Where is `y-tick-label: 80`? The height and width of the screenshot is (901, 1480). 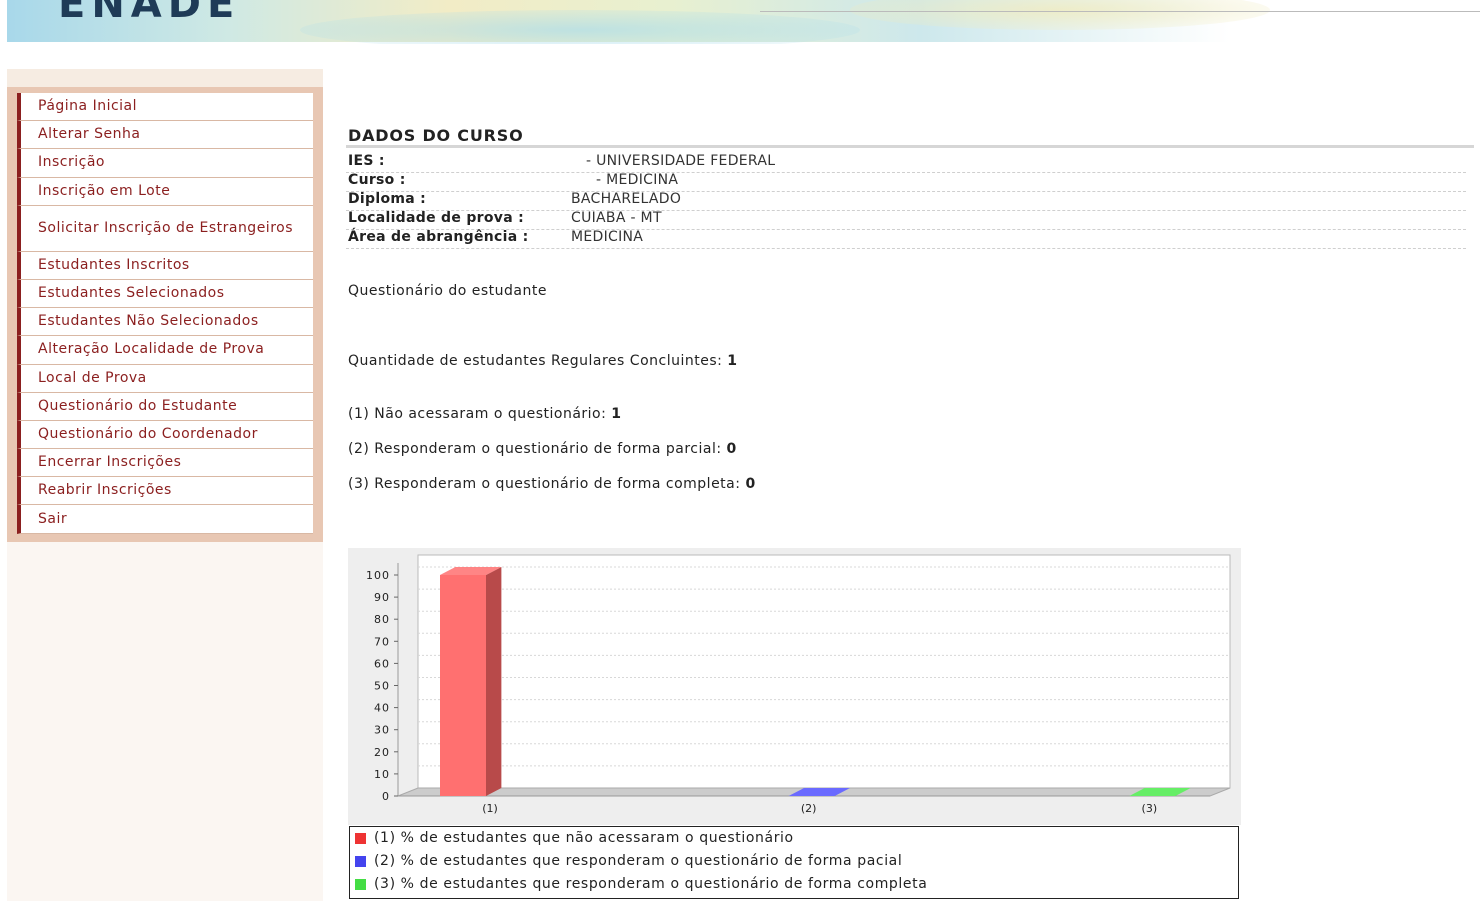 y-tick-label: 80 is located at coordinates (382, 619).